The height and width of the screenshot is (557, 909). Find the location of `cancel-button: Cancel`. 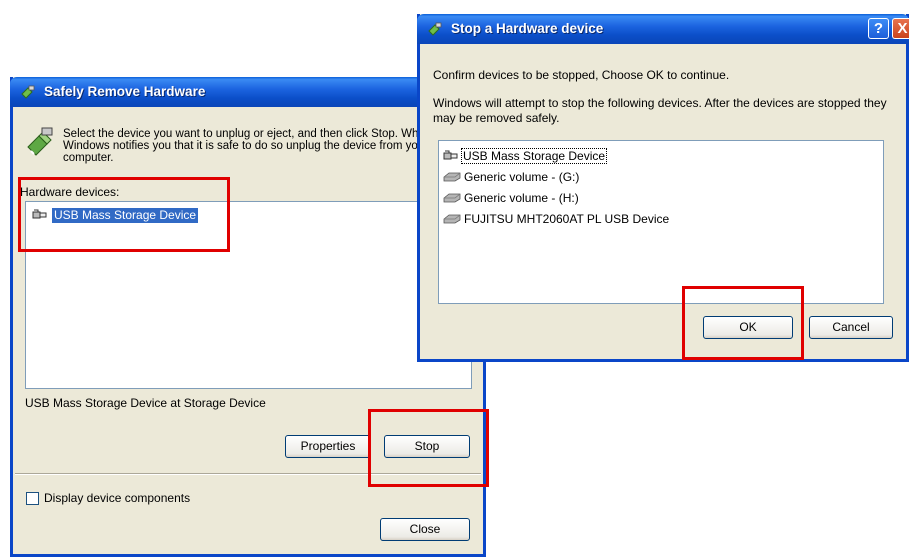

cancel-button: Cancel is located at coordinates (851, 327).